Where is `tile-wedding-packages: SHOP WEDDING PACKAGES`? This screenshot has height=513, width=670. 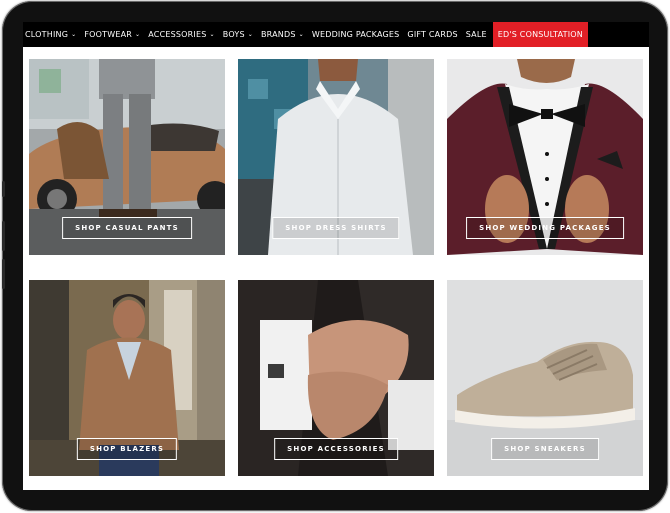
tile-wedding-packages: SHOP WEDDING PACKAGES is located at coordinates (545, 157).